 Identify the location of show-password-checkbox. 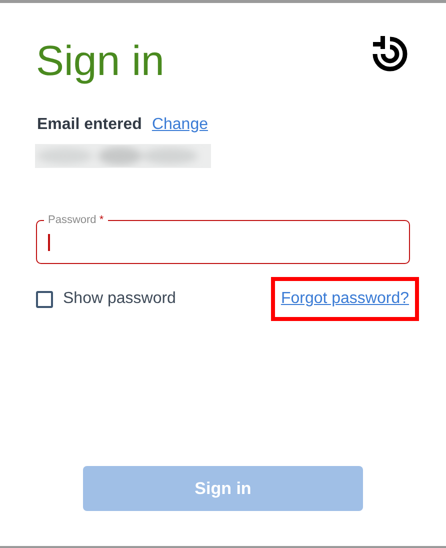
(44, 299).